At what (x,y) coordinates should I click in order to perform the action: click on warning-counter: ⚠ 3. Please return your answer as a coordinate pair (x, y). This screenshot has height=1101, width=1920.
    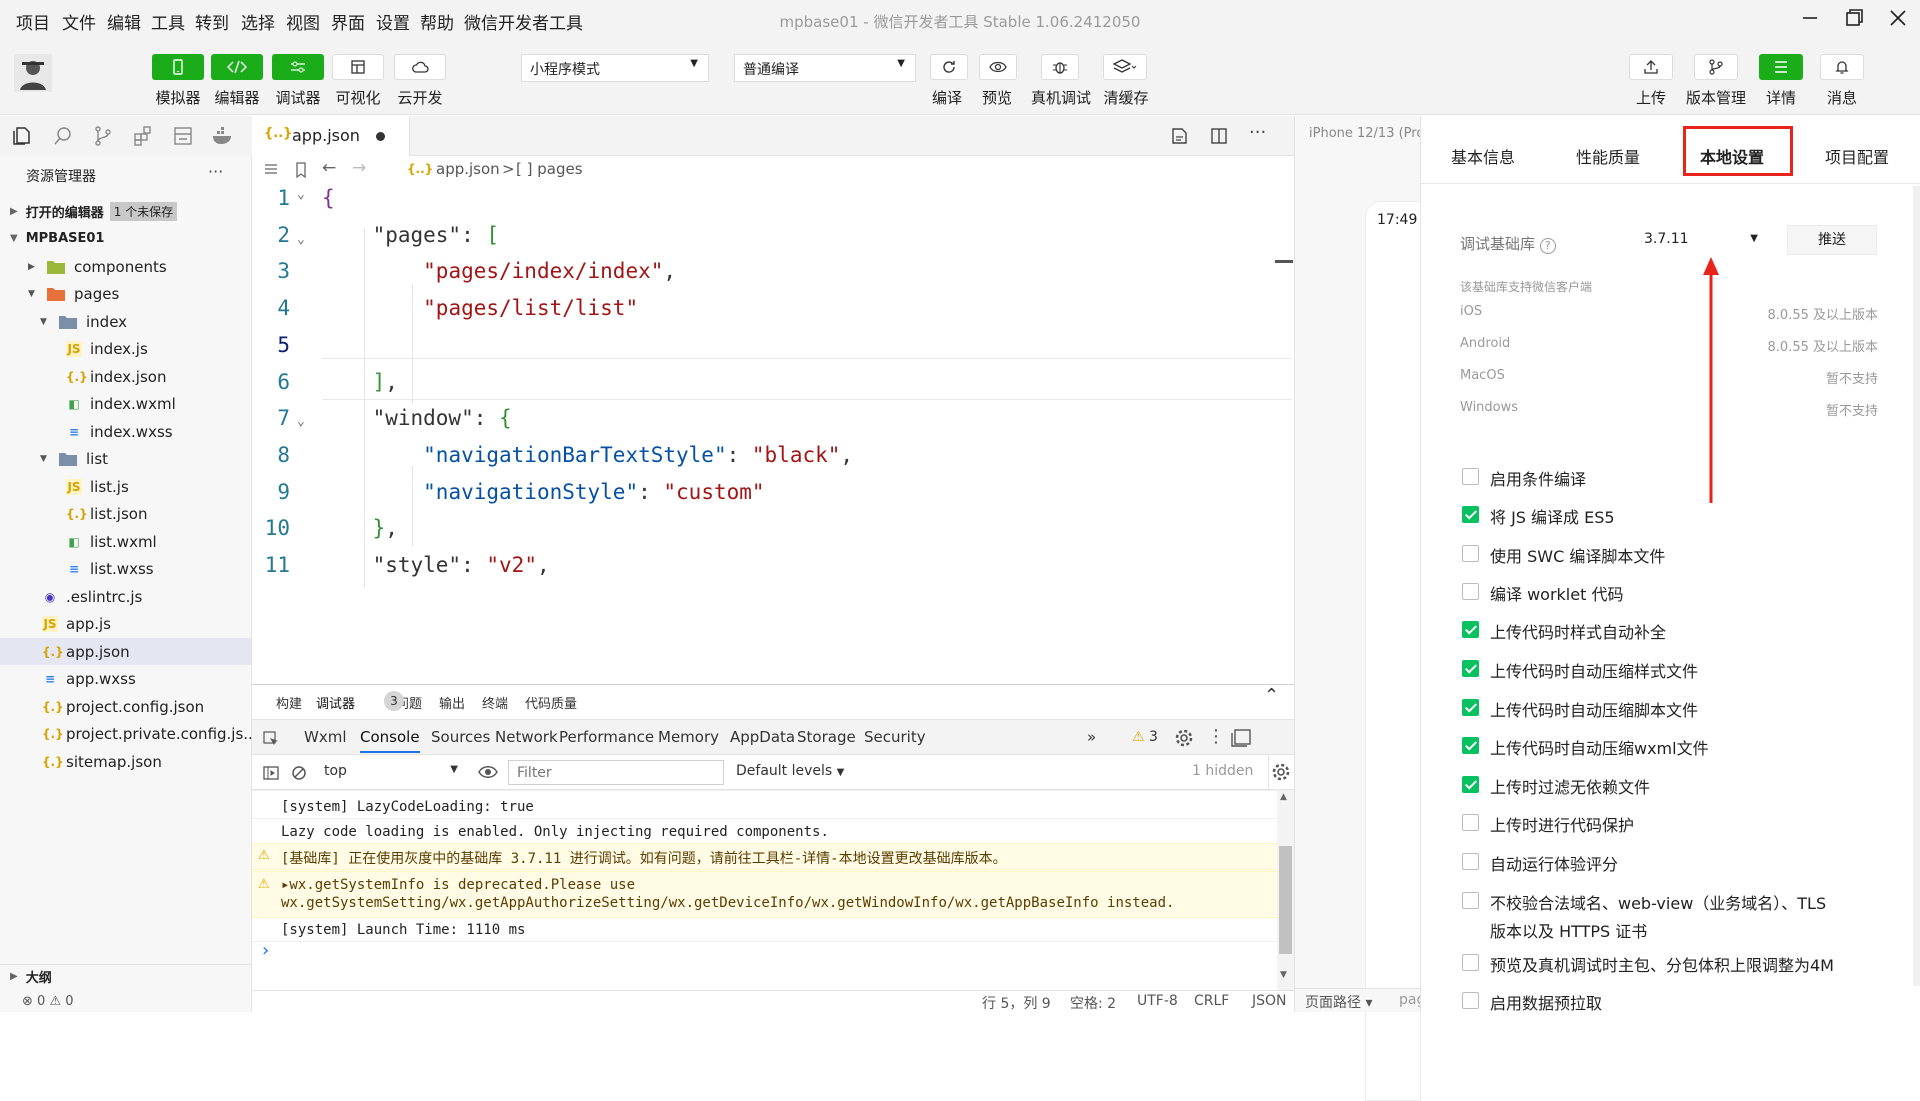
    Looking at the image, I should click on (1145, 737).